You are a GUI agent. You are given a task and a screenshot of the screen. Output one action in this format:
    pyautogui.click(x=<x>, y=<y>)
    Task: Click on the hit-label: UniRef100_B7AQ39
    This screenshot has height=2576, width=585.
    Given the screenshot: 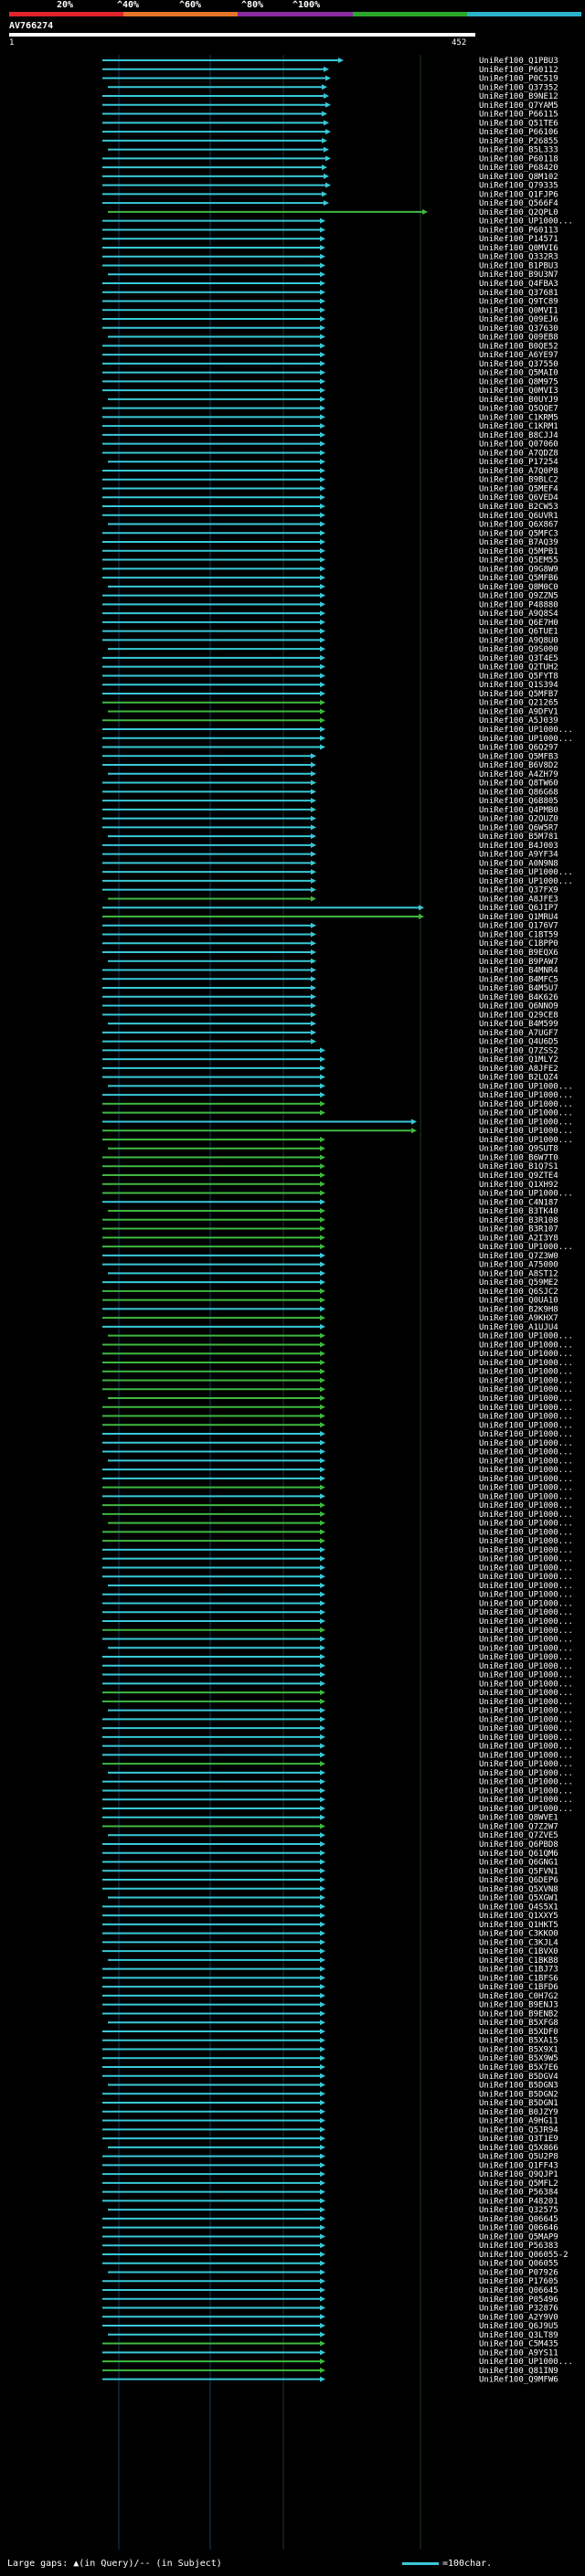 What is the action you would take?
    pyautogui.click(x=518, y=542)
    